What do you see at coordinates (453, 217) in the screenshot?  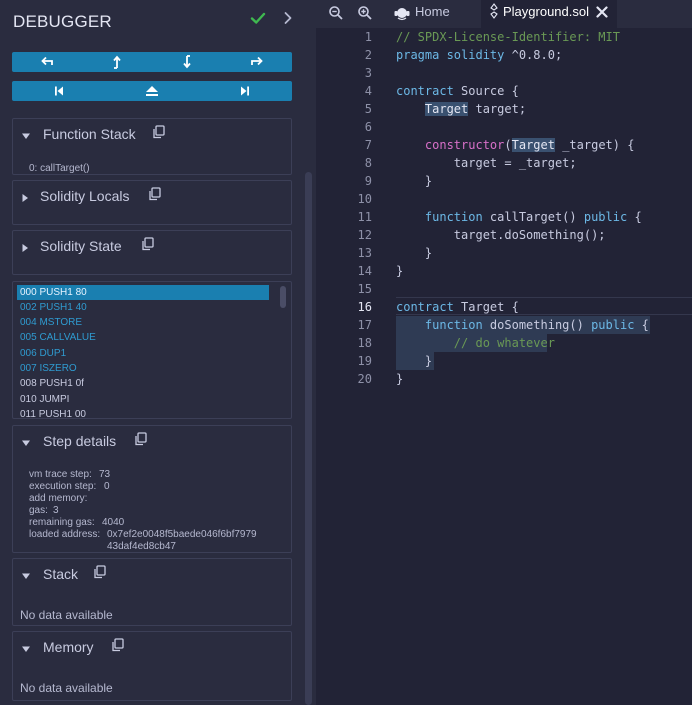 I see `code-keyword: function` at bounding box center [453, 217].